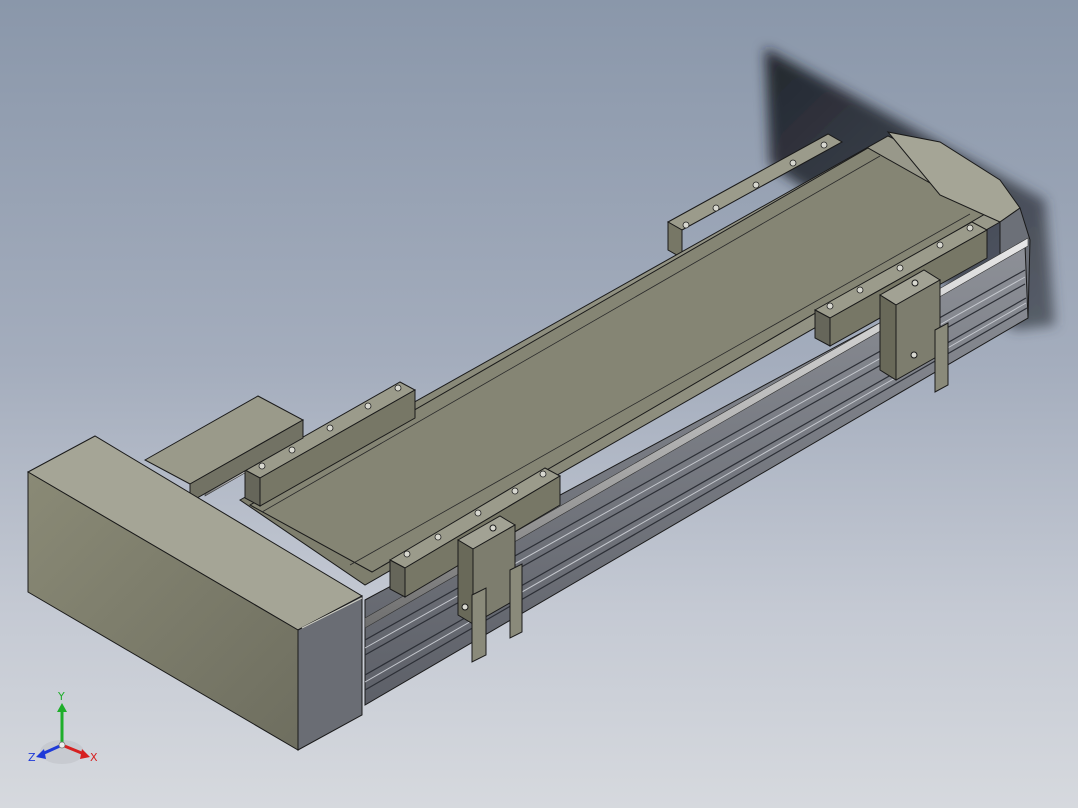 Image resolution: width=1078 pixels, height=808 pixels. What do you see at coordinates (62, 707) in the screenshot?
I see `y-axis-arrow` at bounding box center [62, 707].